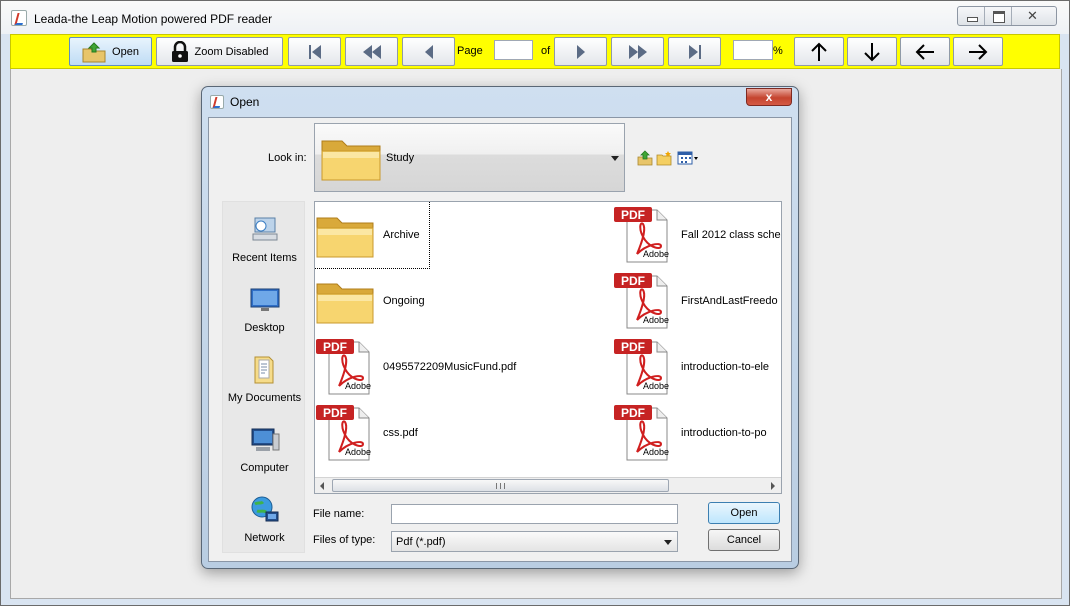 This screenshot has width=1070, height=606. I want to click on java-app-icon, so click(19, 18).